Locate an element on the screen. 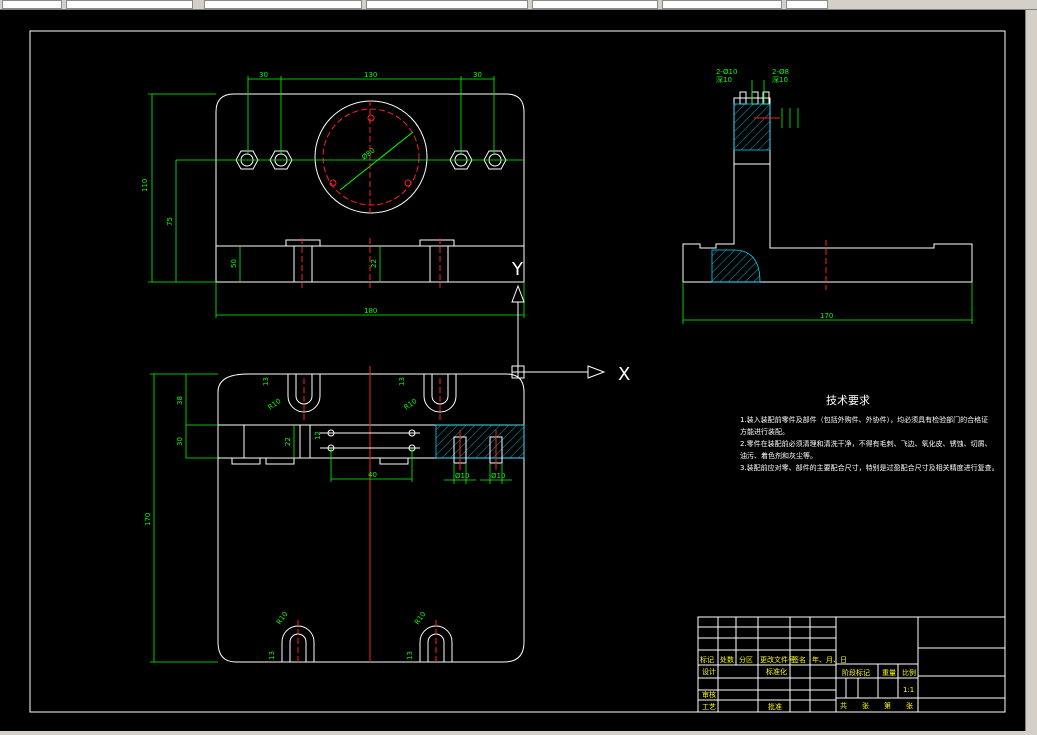  dim-hole-b: Ø10 is located at coordinates (498, 476).